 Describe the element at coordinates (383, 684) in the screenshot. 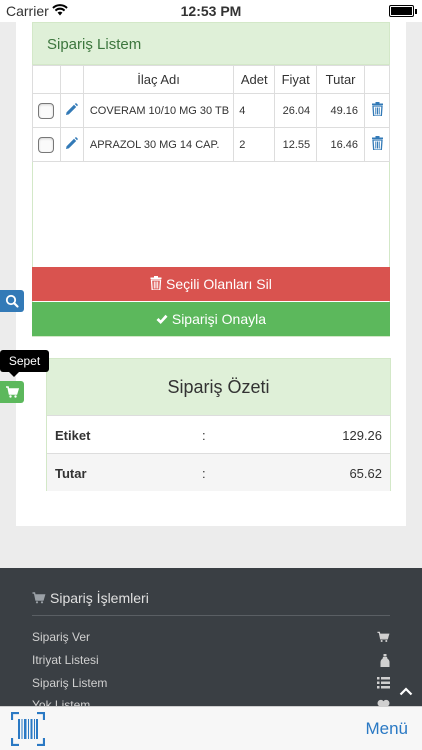

I see `list-icon` at that location.